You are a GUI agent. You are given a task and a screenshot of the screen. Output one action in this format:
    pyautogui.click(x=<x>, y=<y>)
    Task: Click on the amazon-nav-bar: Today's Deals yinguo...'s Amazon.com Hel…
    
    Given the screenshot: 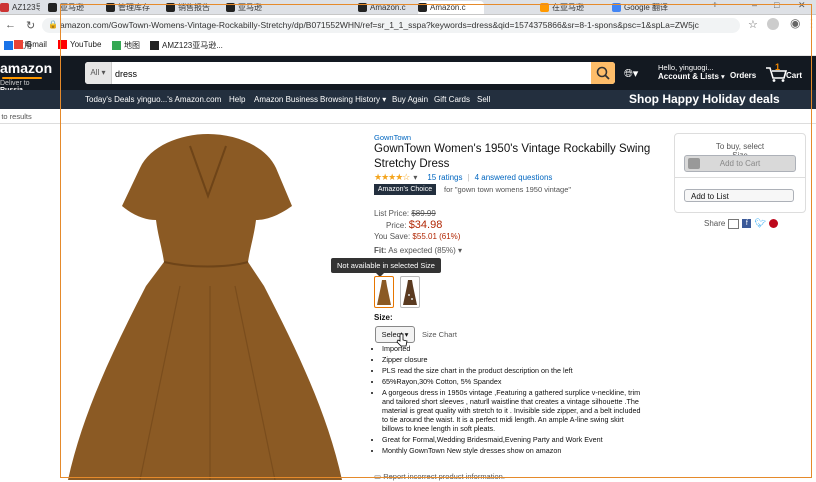 What is the action you would take?
    pyautogui.click(x=408, y=99)
    